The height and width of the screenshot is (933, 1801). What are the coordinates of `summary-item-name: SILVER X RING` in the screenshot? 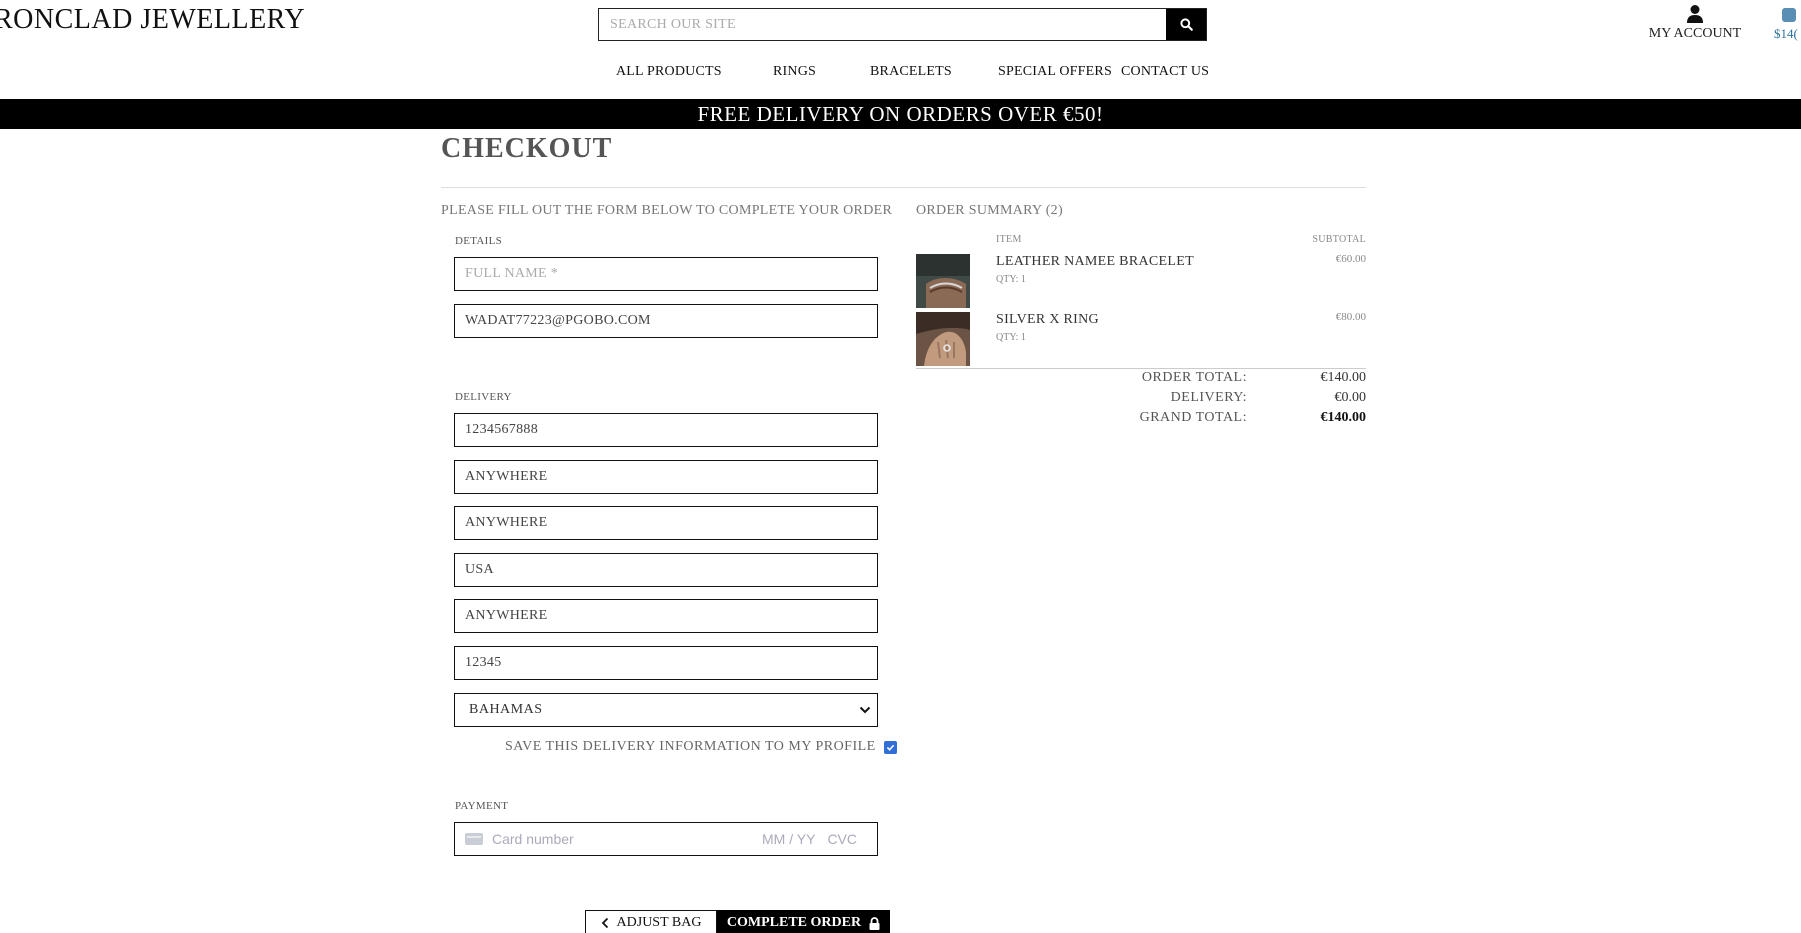 It's located at (1047, 319).